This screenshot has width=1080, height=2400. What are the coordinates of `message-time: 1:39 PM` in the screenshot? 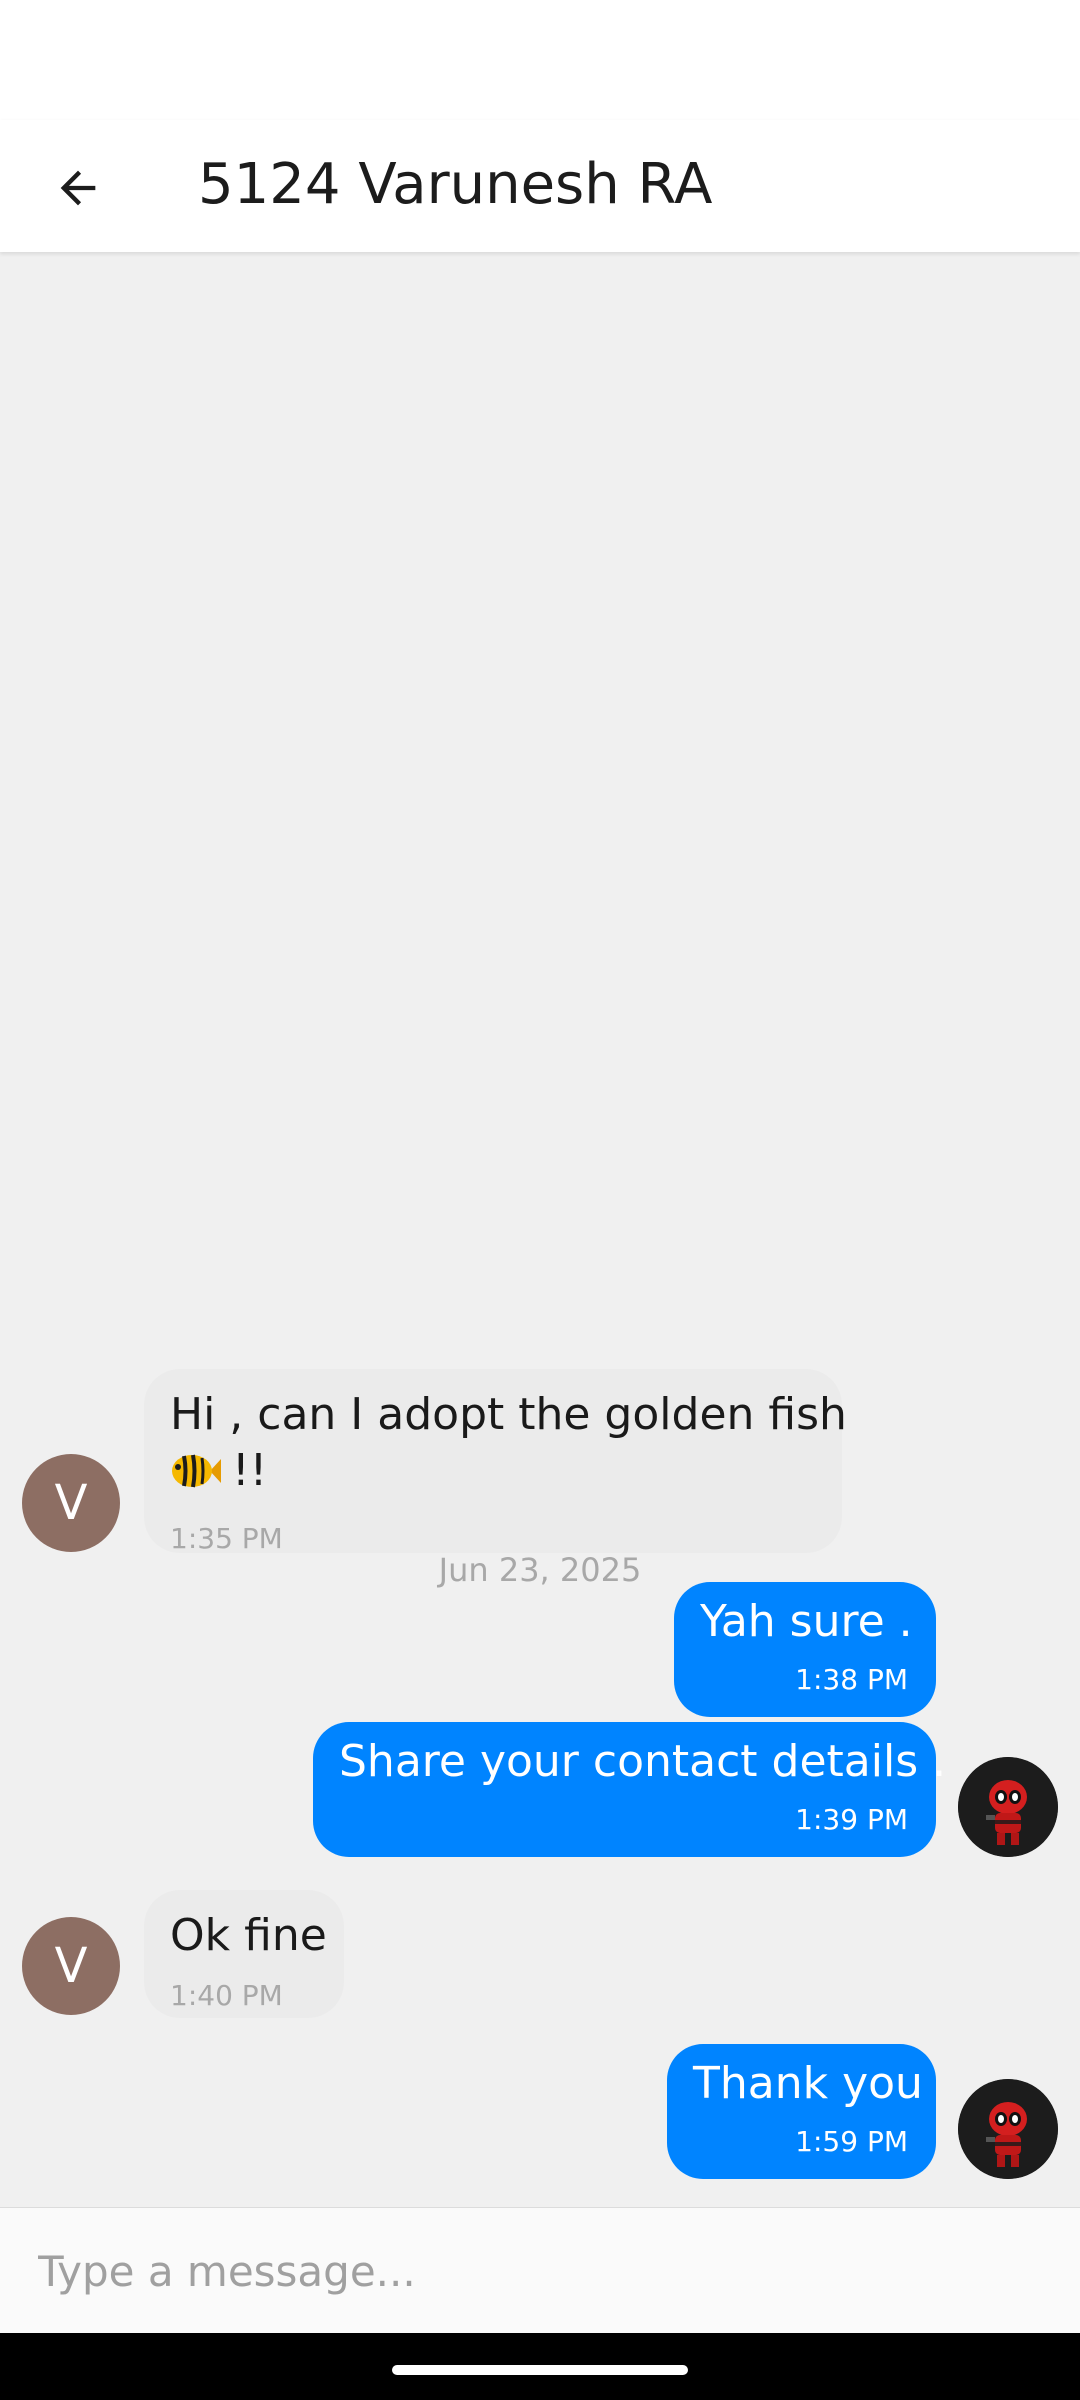 It's located at (851, 1819).